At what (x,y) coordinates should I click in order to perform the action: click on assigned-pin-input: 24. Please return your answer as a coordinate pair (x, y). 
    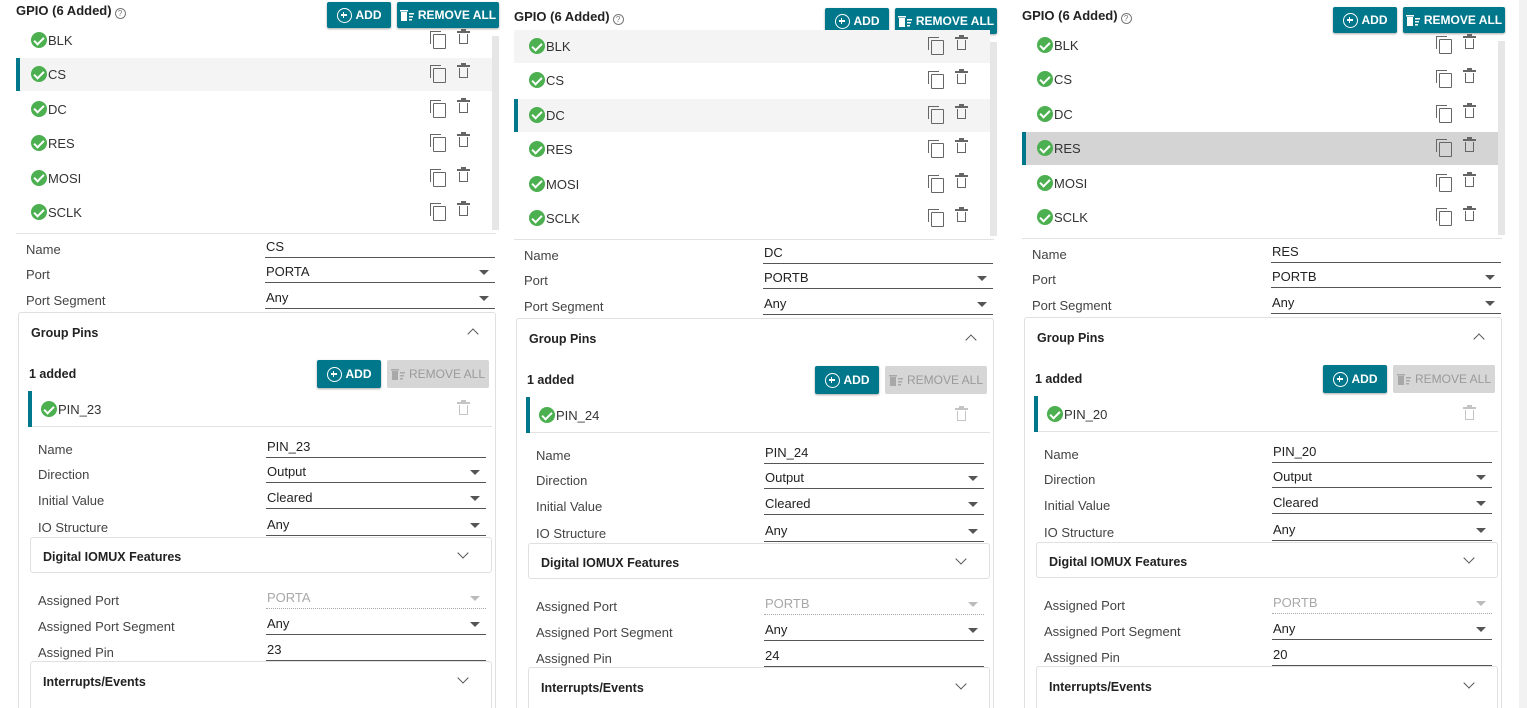
    Looking at the image, I should click on (874, 657).